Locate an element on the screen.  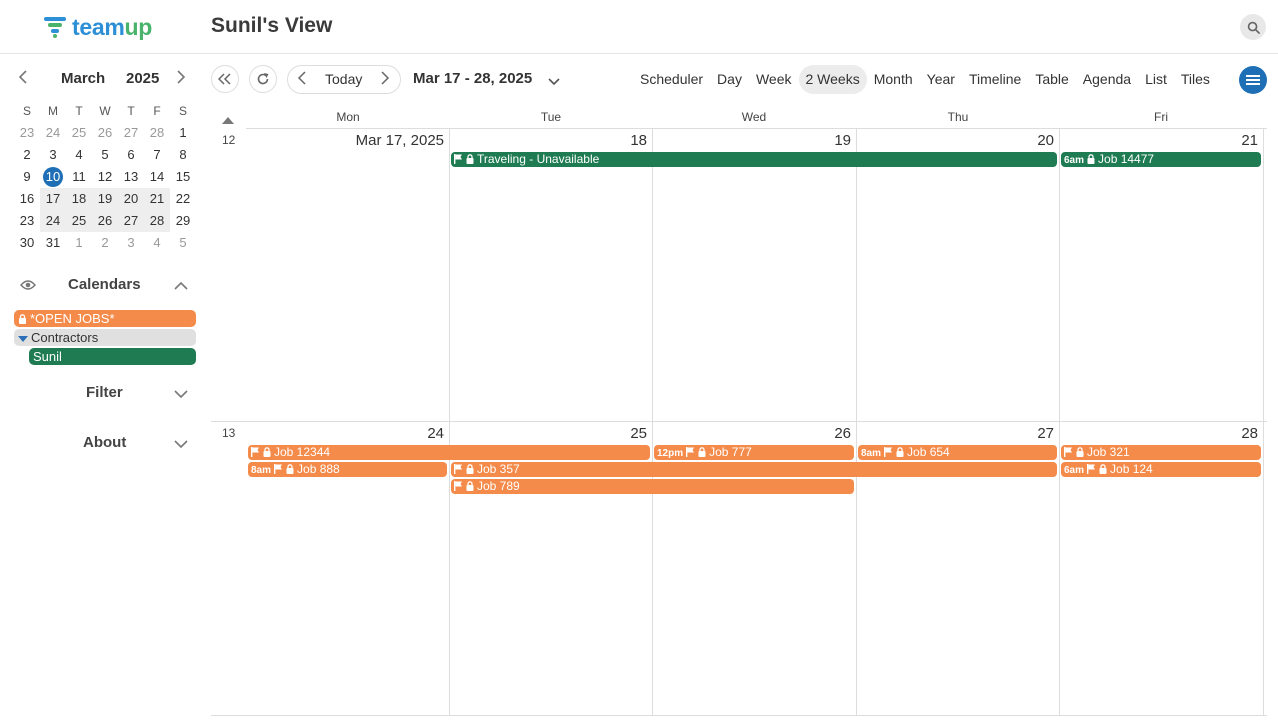
calendar-event: Job 789 is located at coordinates (652, 486).